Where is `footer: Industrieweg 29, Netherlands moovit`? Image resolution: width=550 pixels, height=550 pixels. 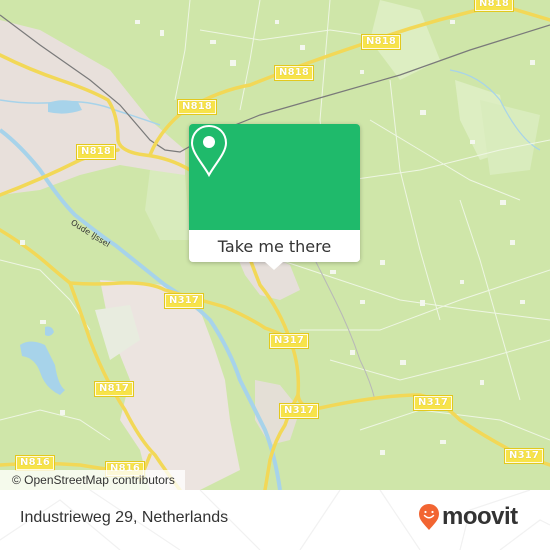
footer: Industrieweg 29, Netherlands moovit is located at coordinates (275, 520).